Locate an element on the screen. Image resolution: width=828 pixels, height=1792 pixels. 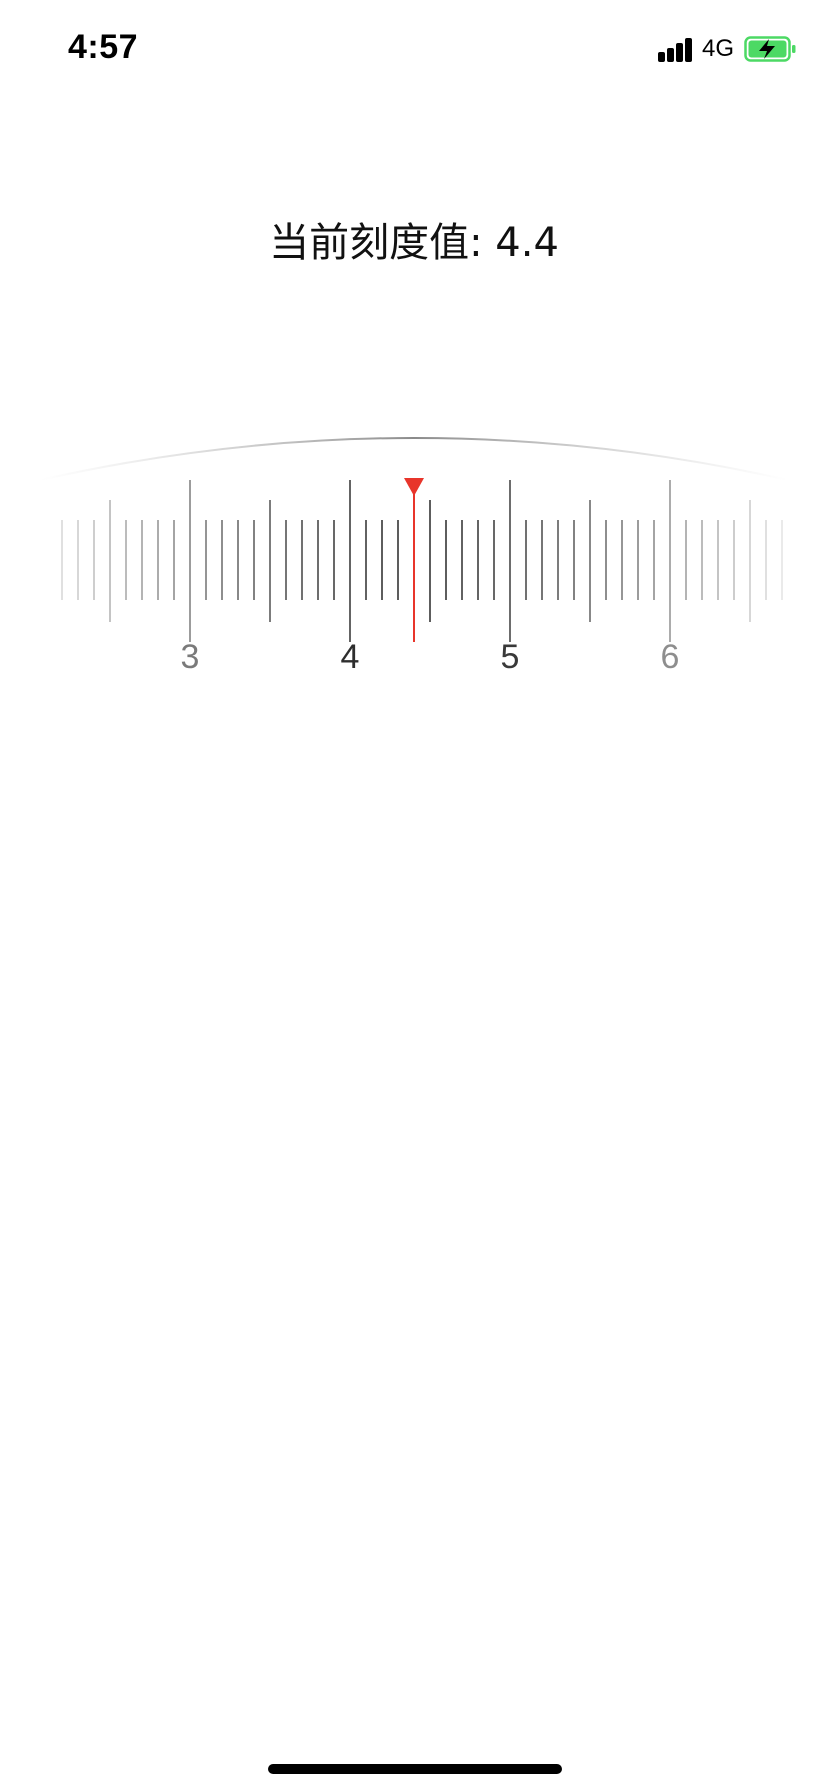
ruler-label: 6 is located at coordinates (670, 657).